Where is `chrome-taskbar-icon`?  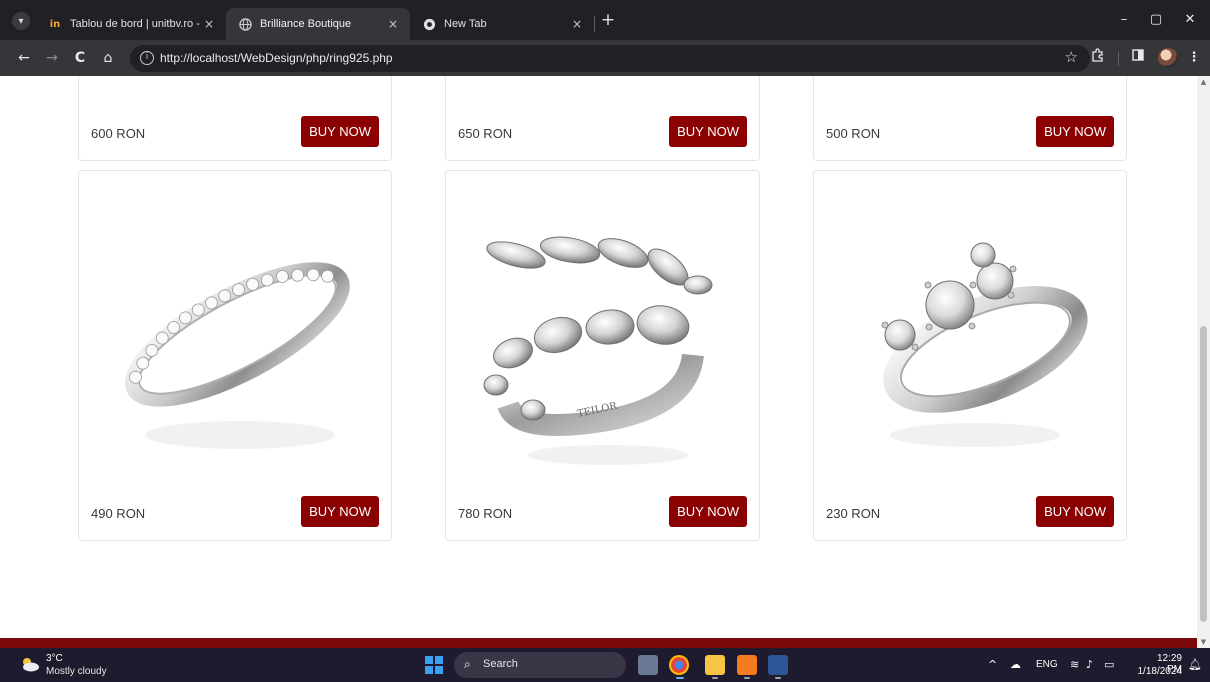
chrome-taskbar-icon is located at coordinates (679, 665).